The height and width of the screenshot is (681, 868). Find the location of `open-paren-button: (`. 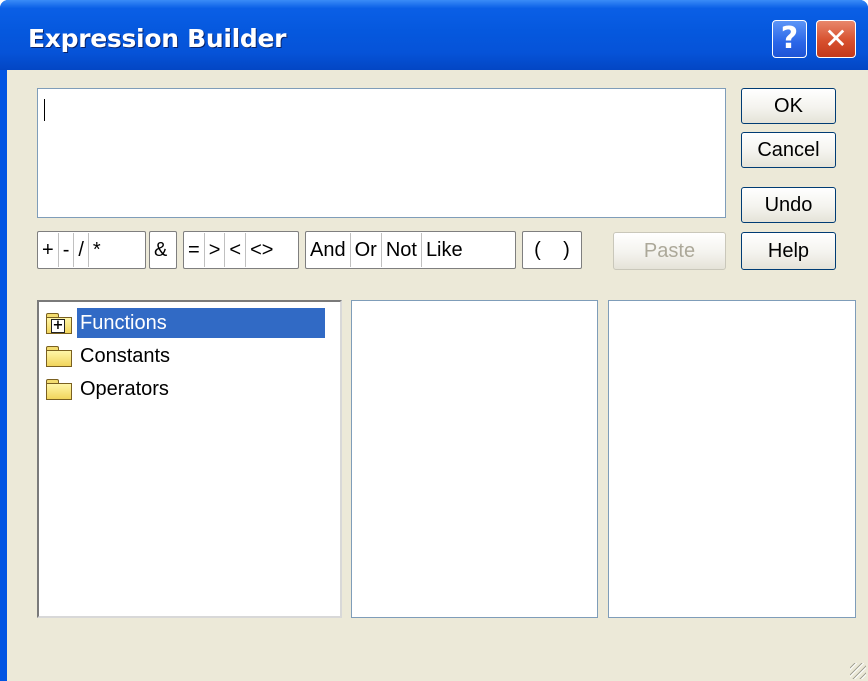

open-paren-button: ( is located at coordinates (537, 250).